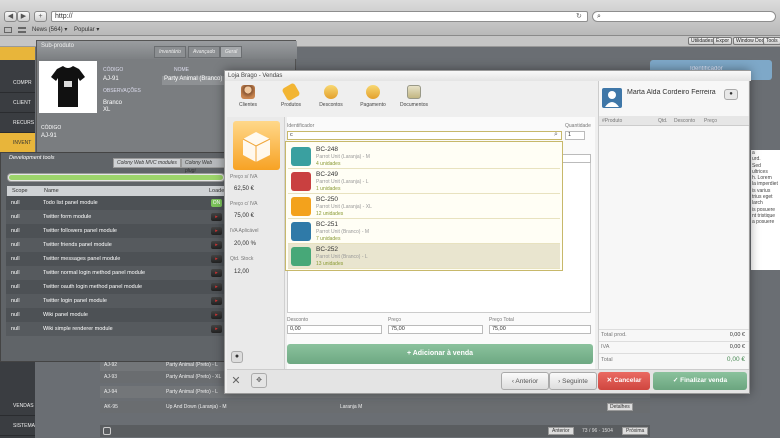 This screenshot has height=438, width=780. I want to click on expor-button: Expor, so click(723, 41).